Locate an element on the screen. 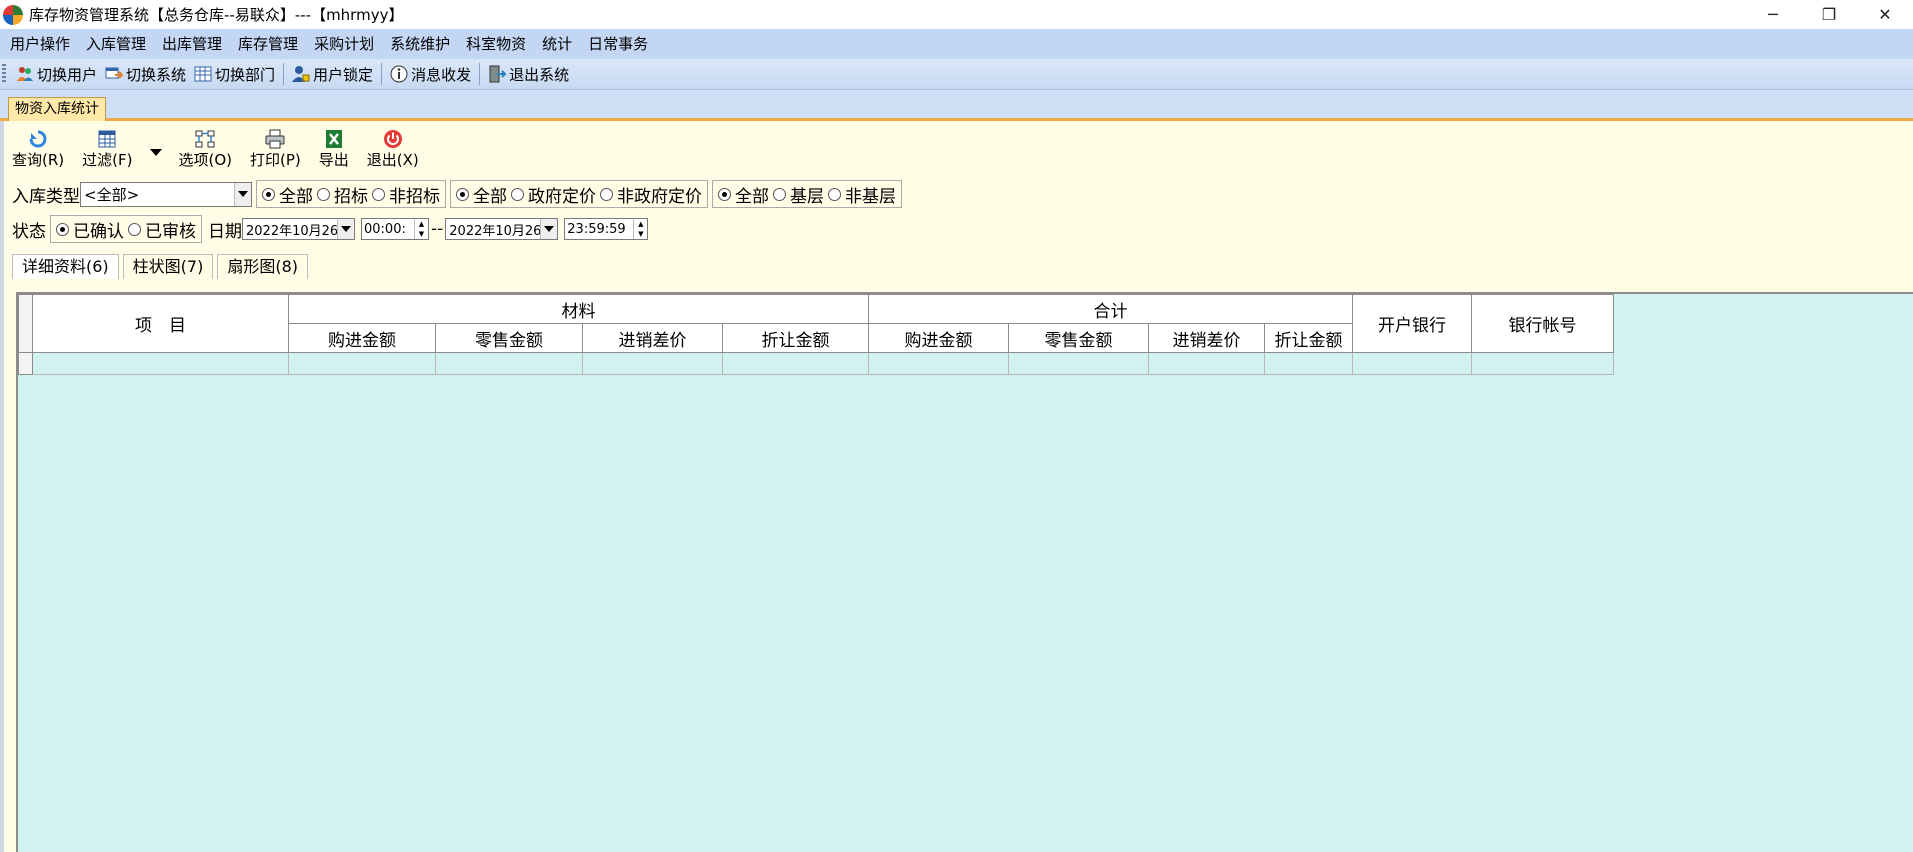 The width and height of the screenshot is (1913, 852). col-item: 项 目 is located at coordinates (160, 323).